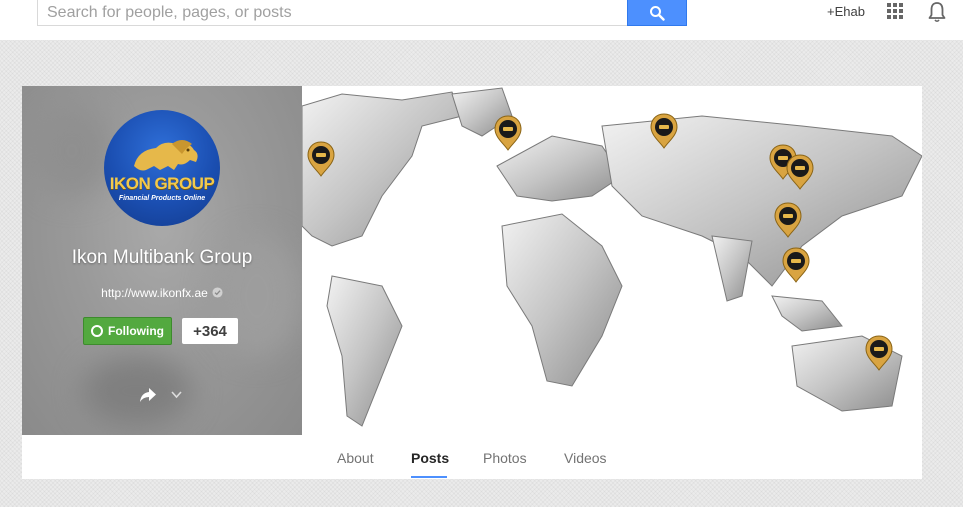  Describe the element at coordinates (148, 395) in the screenshot. I see `share-icon` at that location.